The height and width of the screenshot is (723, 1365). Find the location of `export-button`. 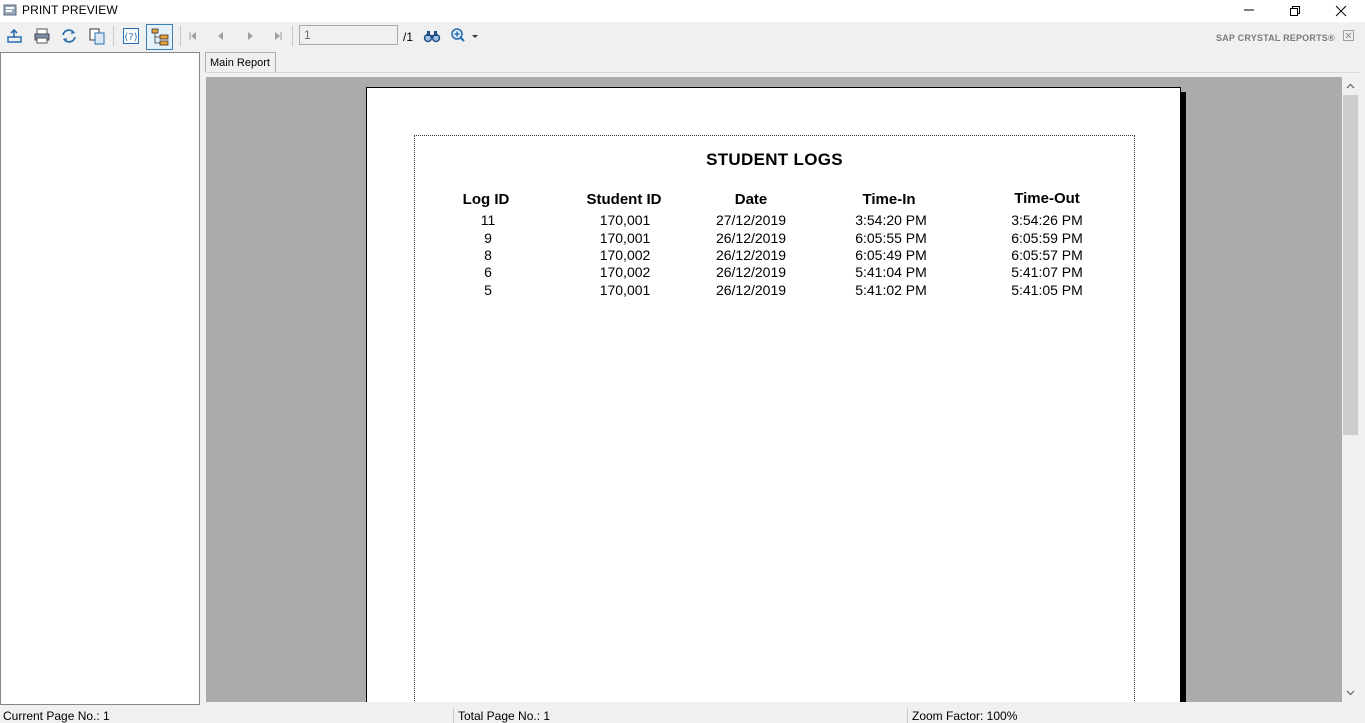

export-button is located at coordinates (15, 36).